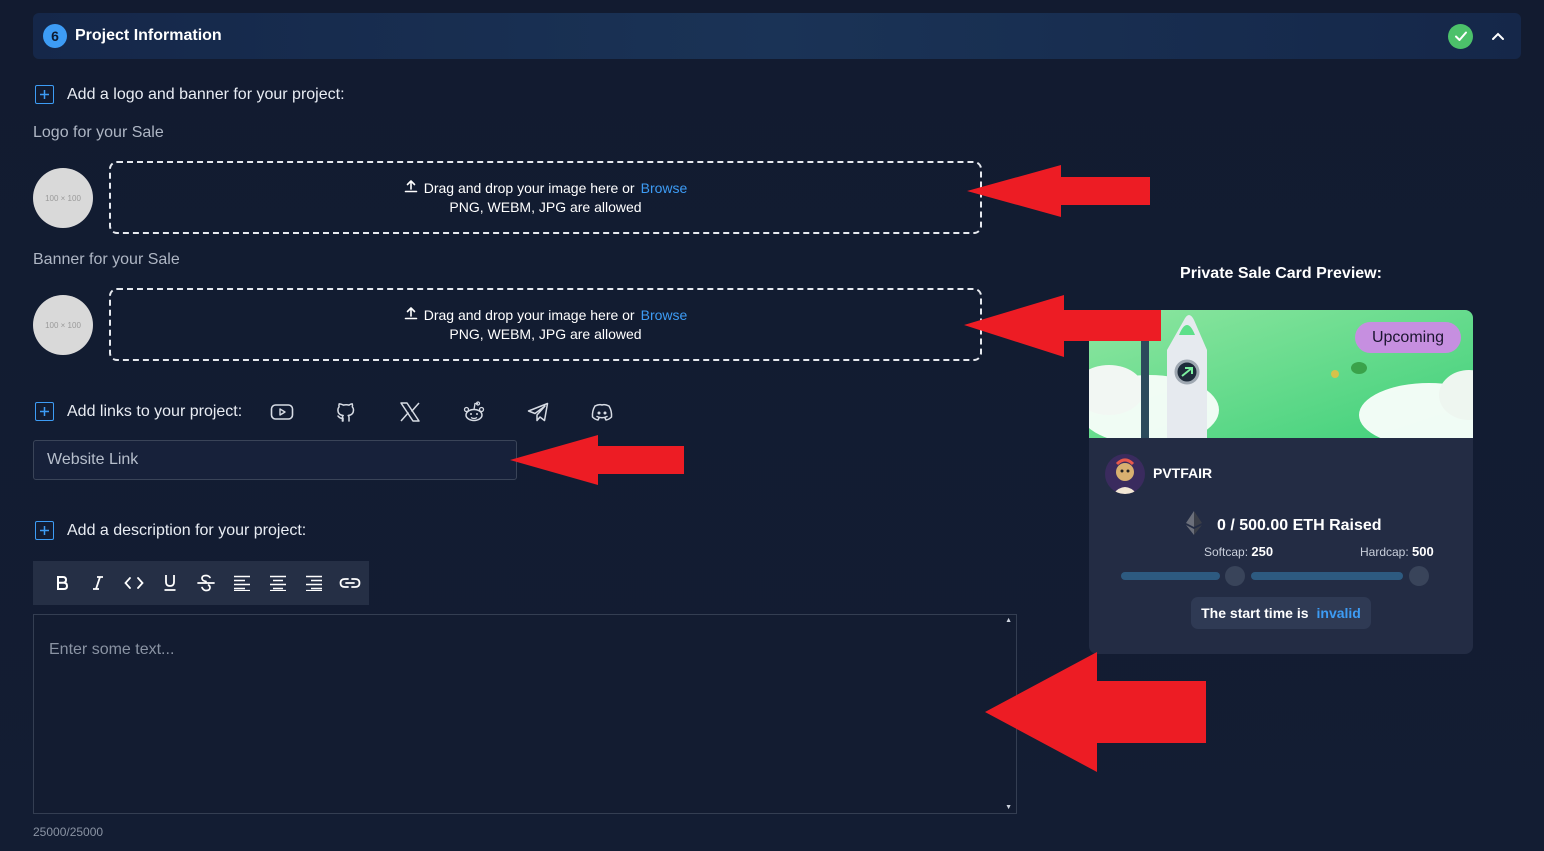 This screenshot has width=1544, height=851. I want to click on char-count: 25000/25000, so click(68, 832).